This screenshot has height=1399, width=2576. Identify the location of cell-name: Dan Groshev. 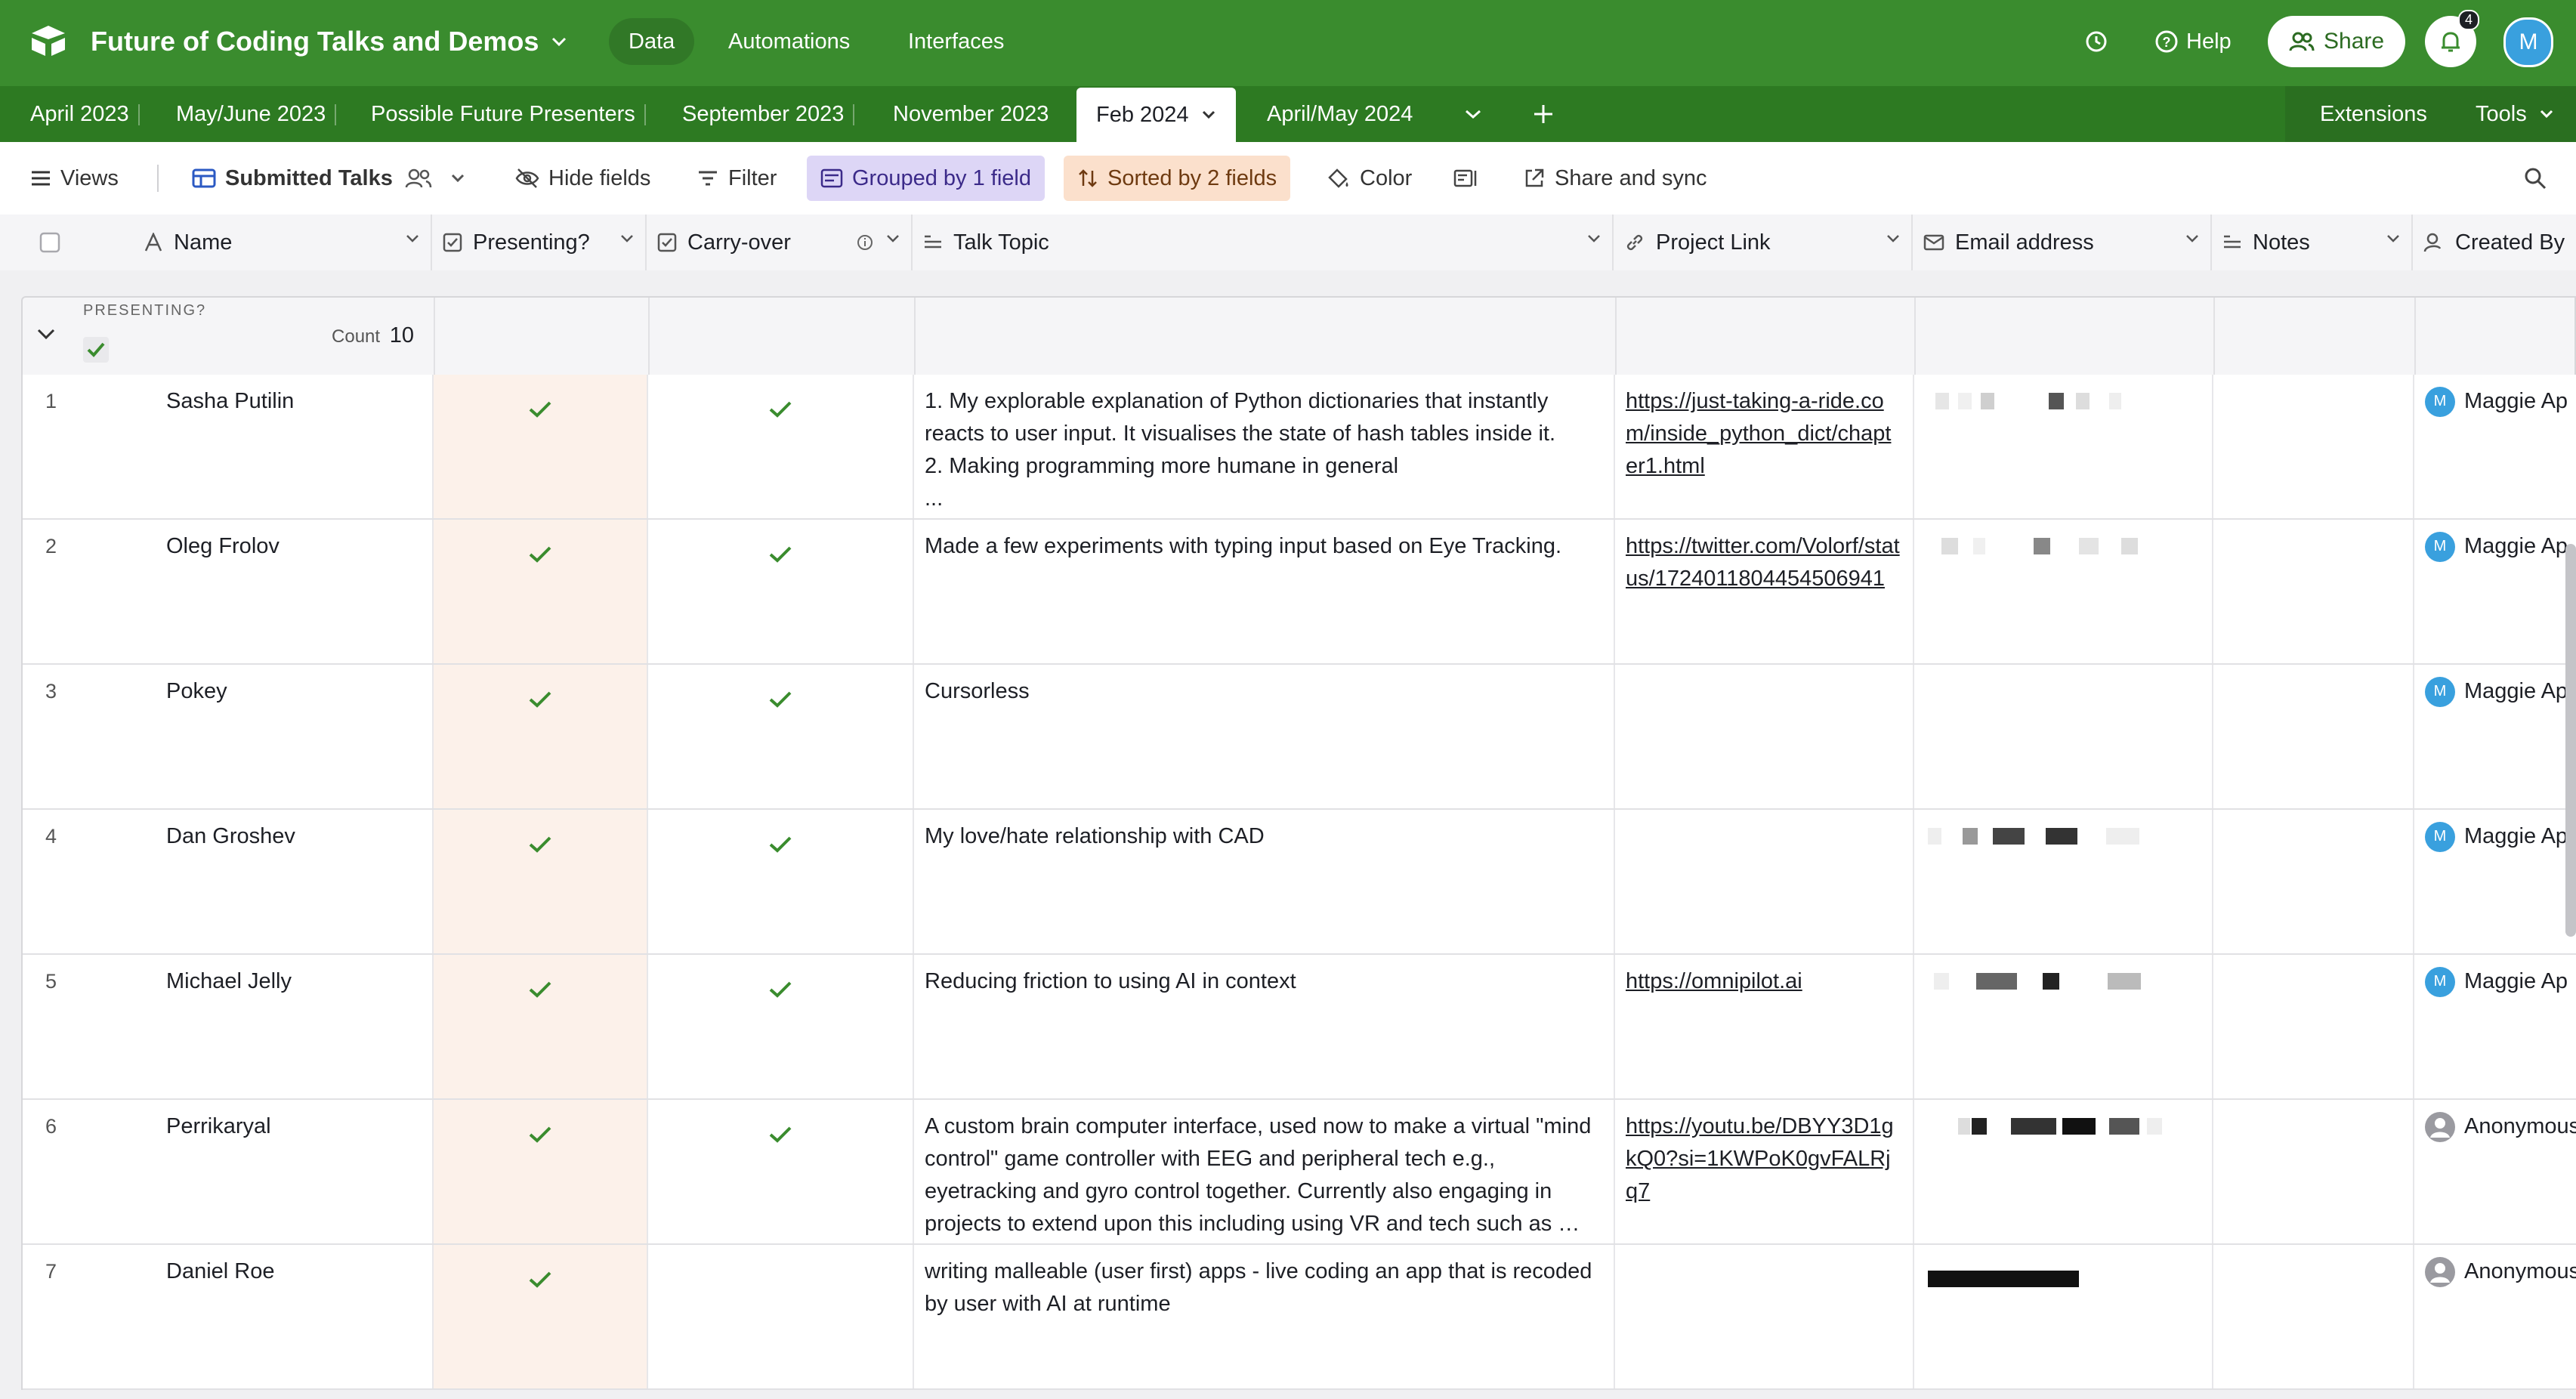
(284, 881).